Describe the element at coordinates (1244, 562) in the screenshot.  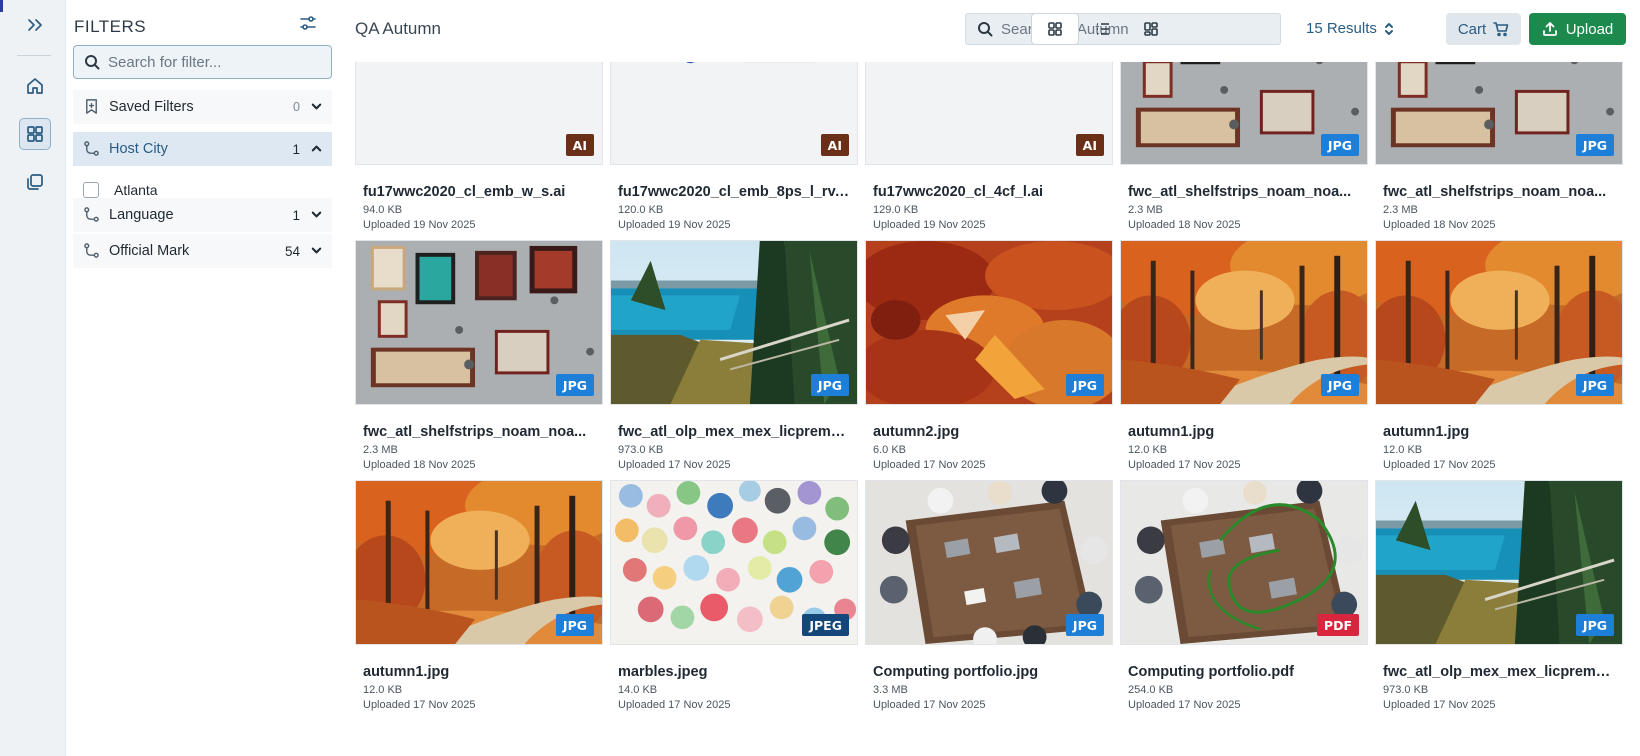
I see `asset-thumbnail: PDF` at that location.